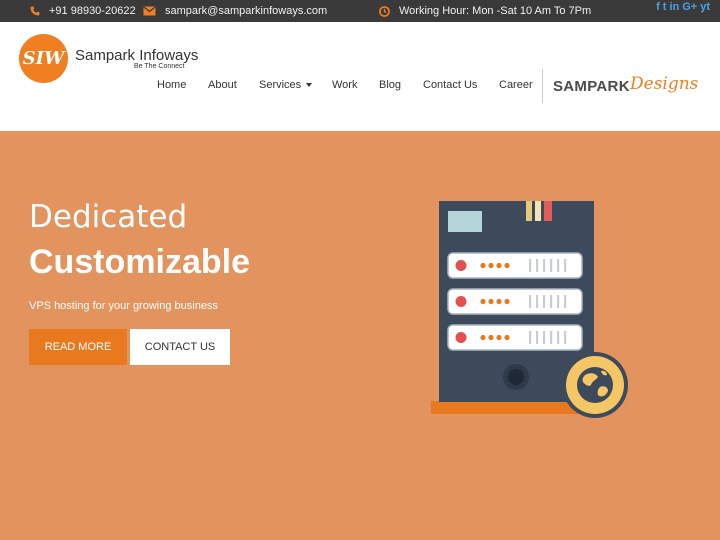 The image size is (720, 540). I want to click on chevron-down-icon, so click(309, 85).